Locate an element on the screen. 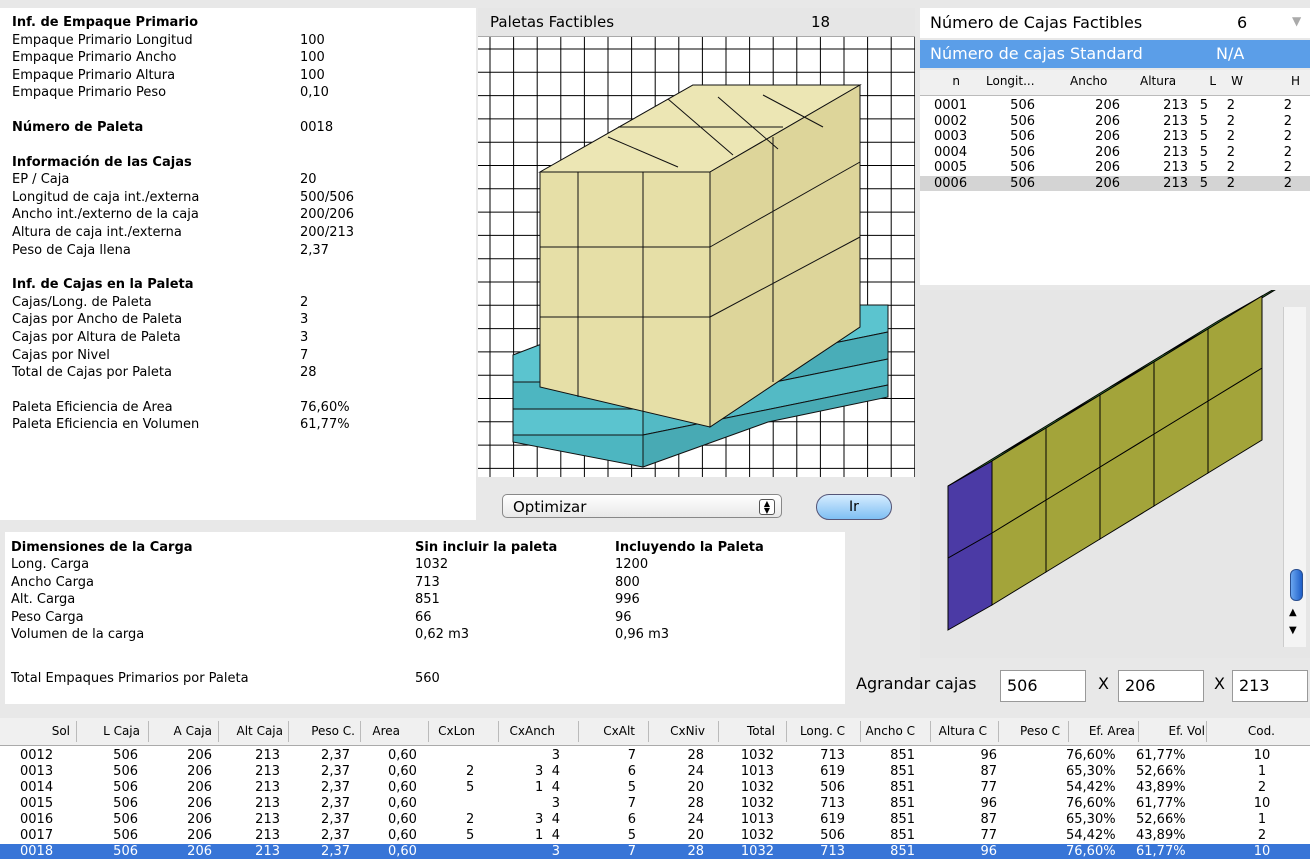  pallets-count: 18 is located at coordinates (821, 22).